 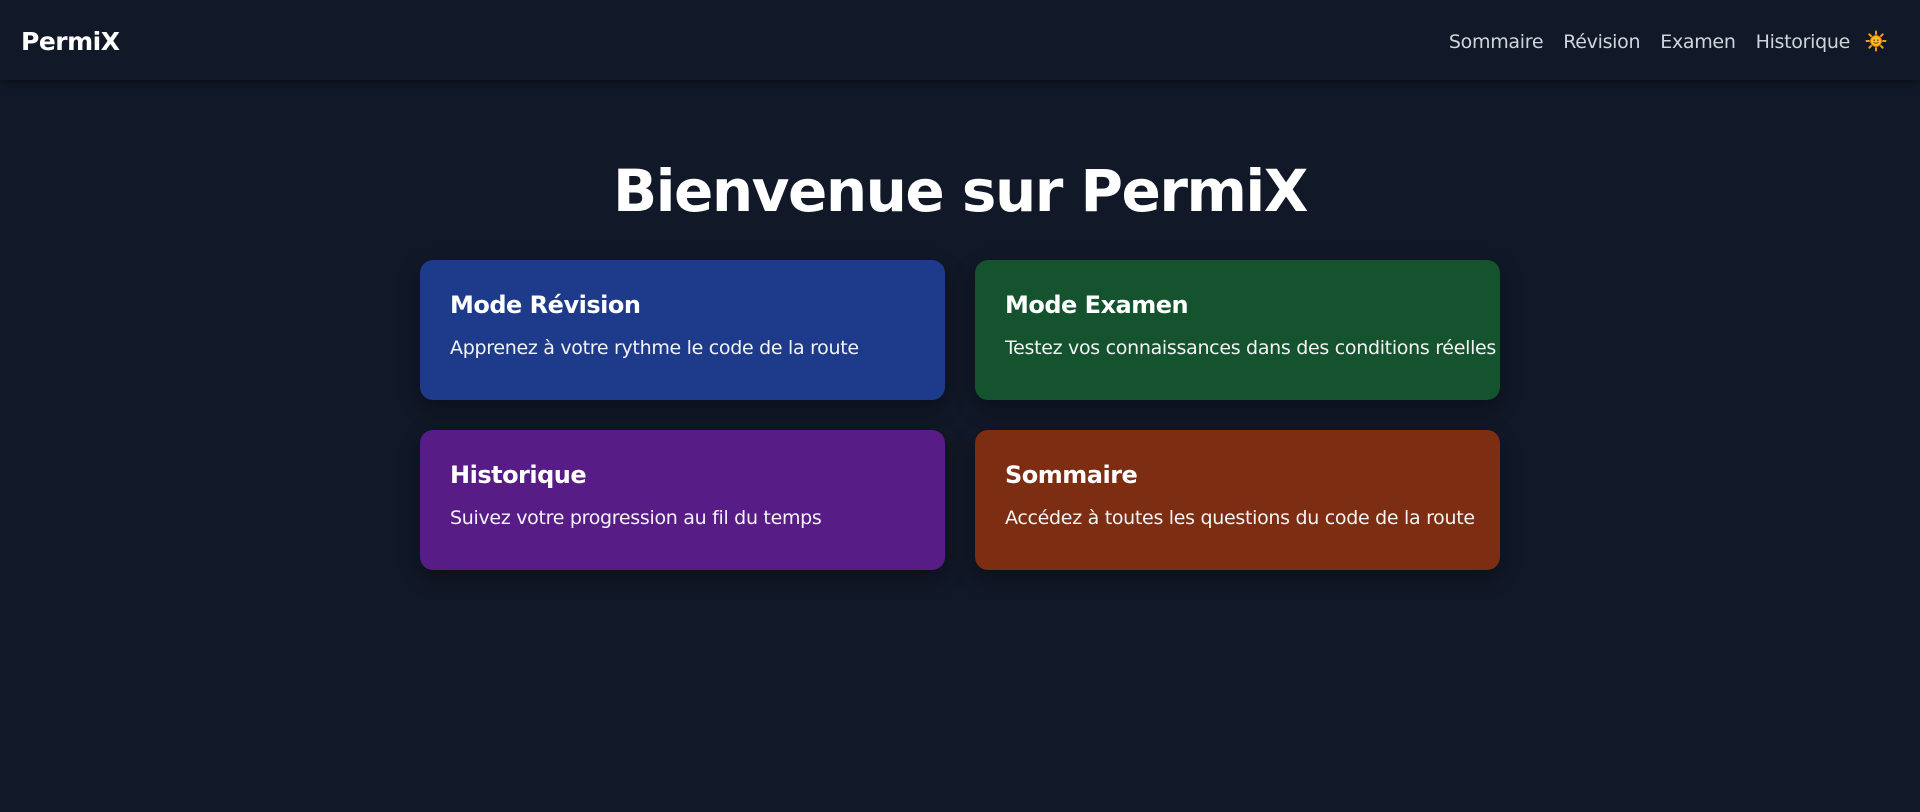 I want to click on card-description: Suivez votre progression au fil du temps, so click(x=636, y=518).